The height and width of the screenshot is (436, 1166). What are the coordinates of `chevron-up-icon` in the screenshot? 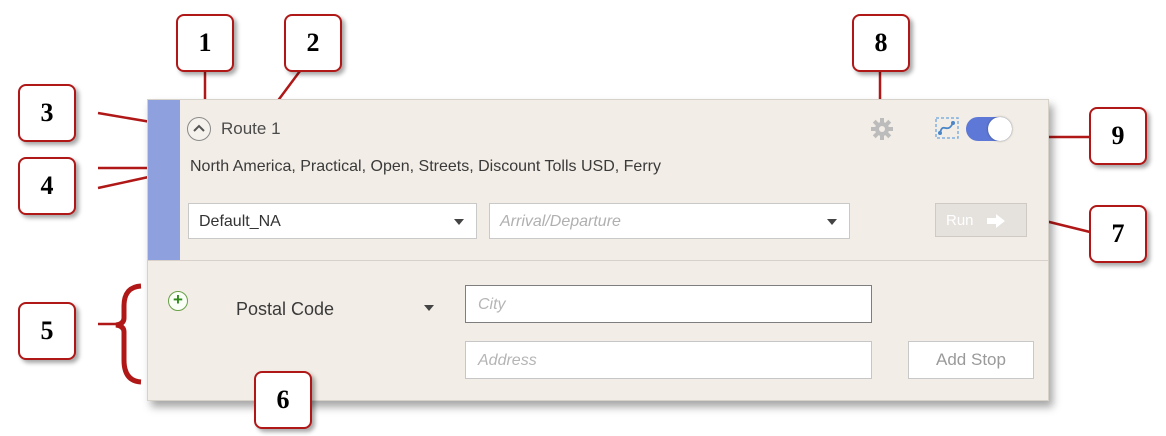 It's located at (199, 128).